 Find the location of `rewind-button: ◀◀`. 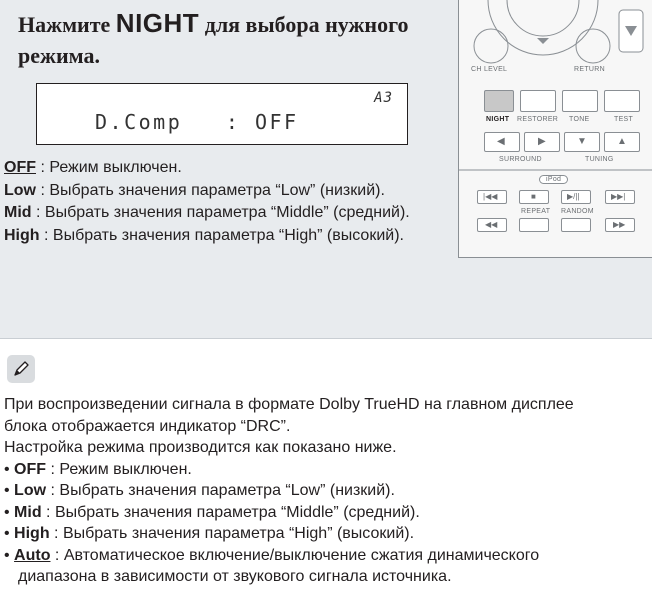

rewind-button: ◀◀ is located at coordinates (492, 225).